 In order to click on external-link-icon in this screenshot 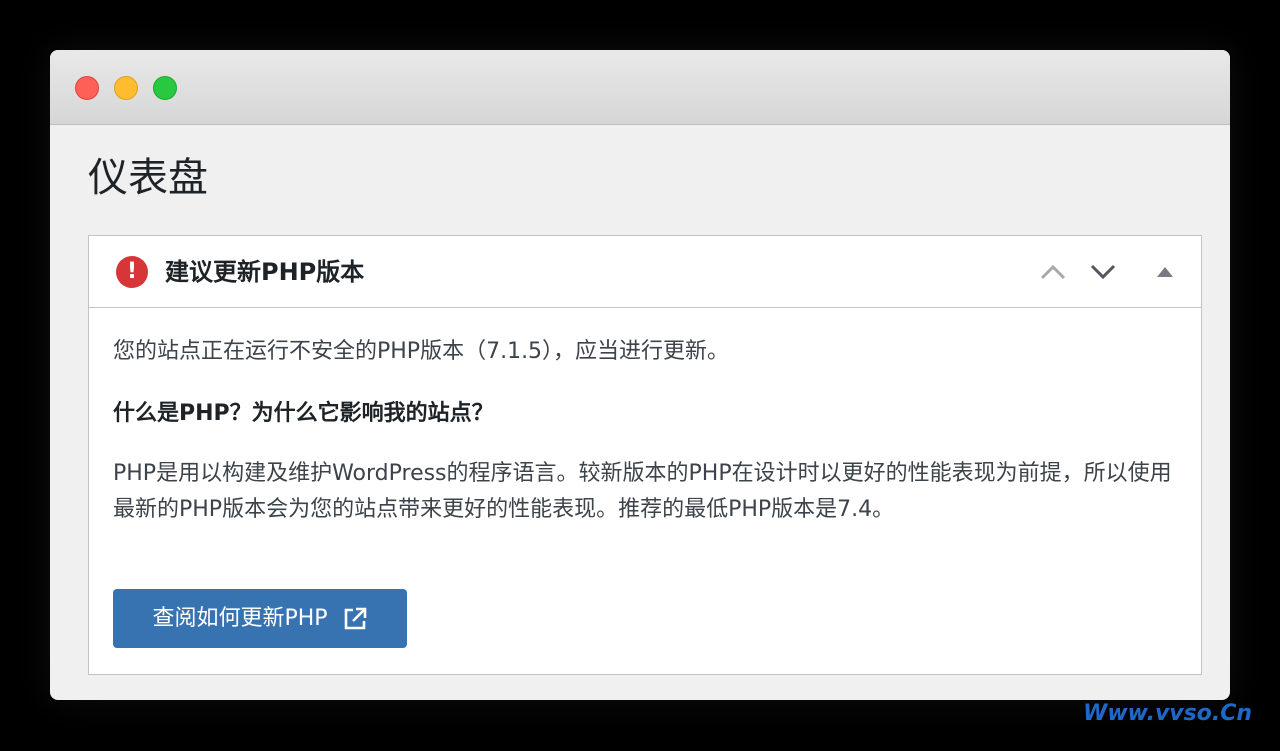, I will do `click(355, 618)`.